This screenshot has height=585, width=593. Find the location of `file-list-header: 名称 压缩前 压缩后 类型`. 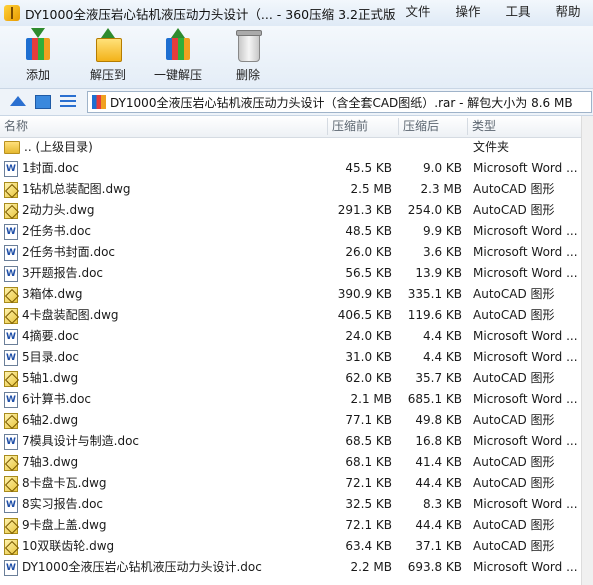

file-list-header: 名称 压缩前 压缩后 类型 is located at coordinates (296, 127).